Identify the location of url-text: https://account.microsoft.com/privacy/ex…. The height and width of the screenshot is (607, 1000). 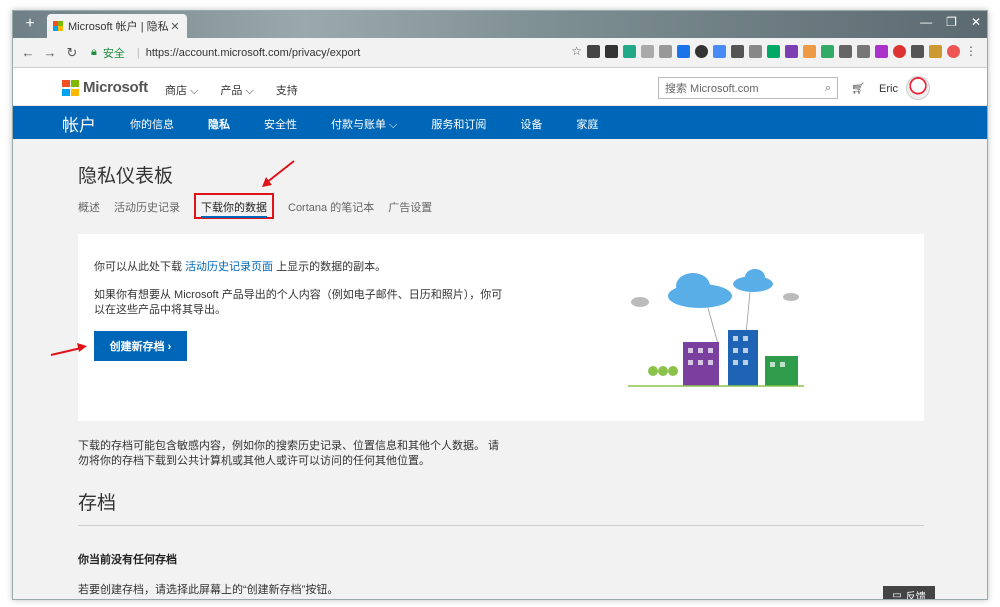
(253, 52).